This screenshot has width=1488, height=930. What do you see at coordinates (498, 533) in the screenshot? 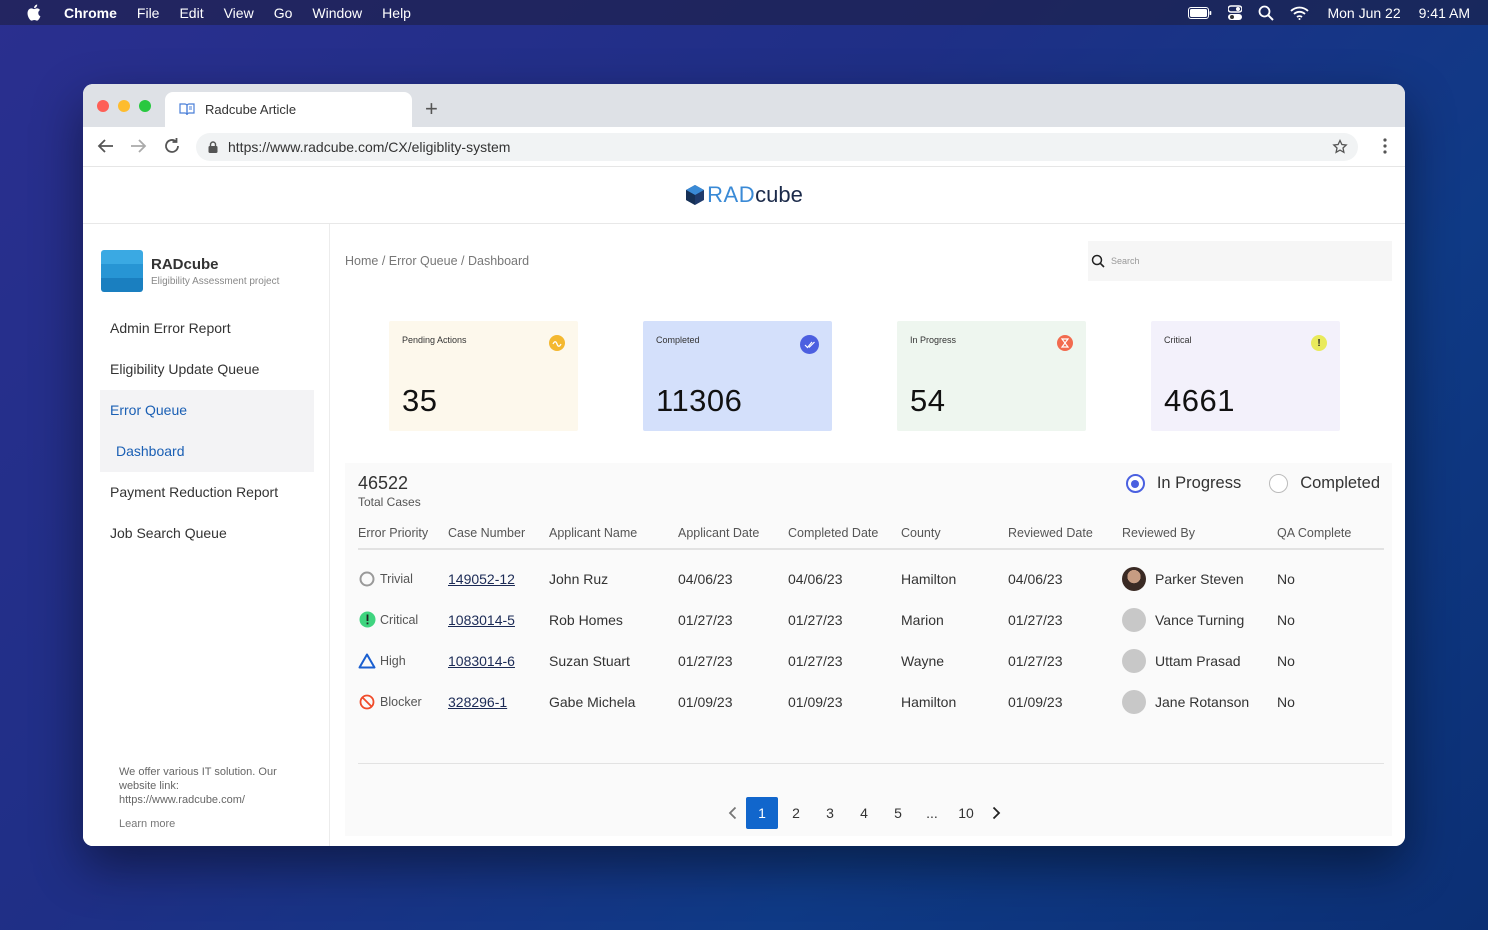
I see `column-header-case-number: Case Number` at bounding box center [498, 533].